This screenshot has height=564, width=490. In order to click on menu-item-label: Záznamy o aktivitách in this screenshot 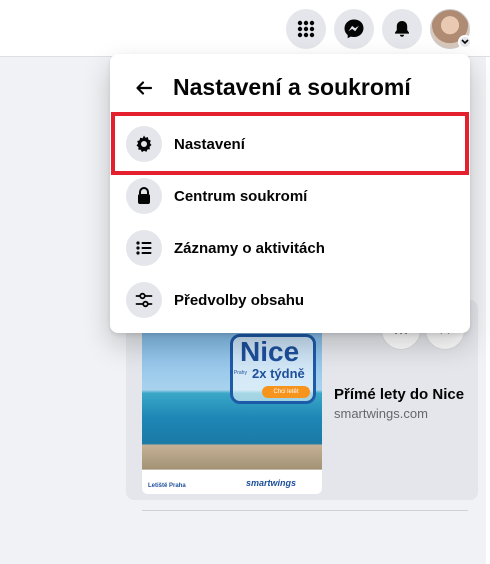, I will do `click(249, 248)`.